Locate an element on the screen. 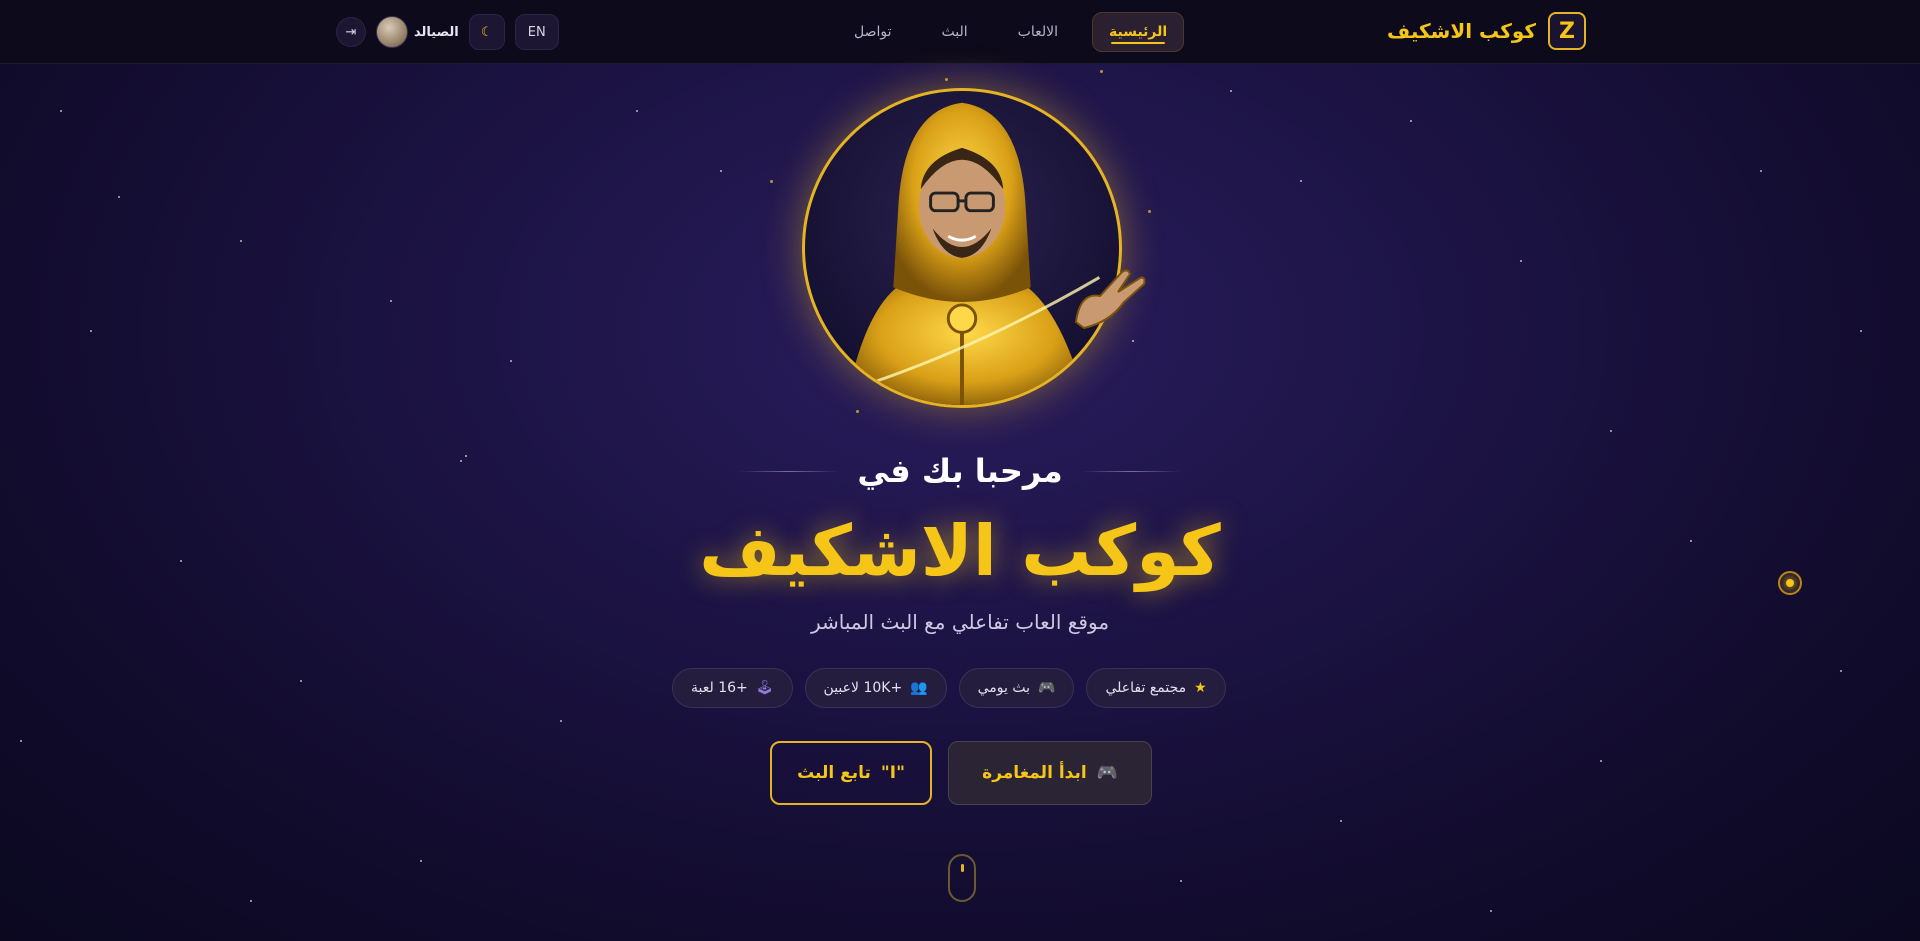  follow-stream-button: "I" تابع البث is located at coordinates (851, 773).